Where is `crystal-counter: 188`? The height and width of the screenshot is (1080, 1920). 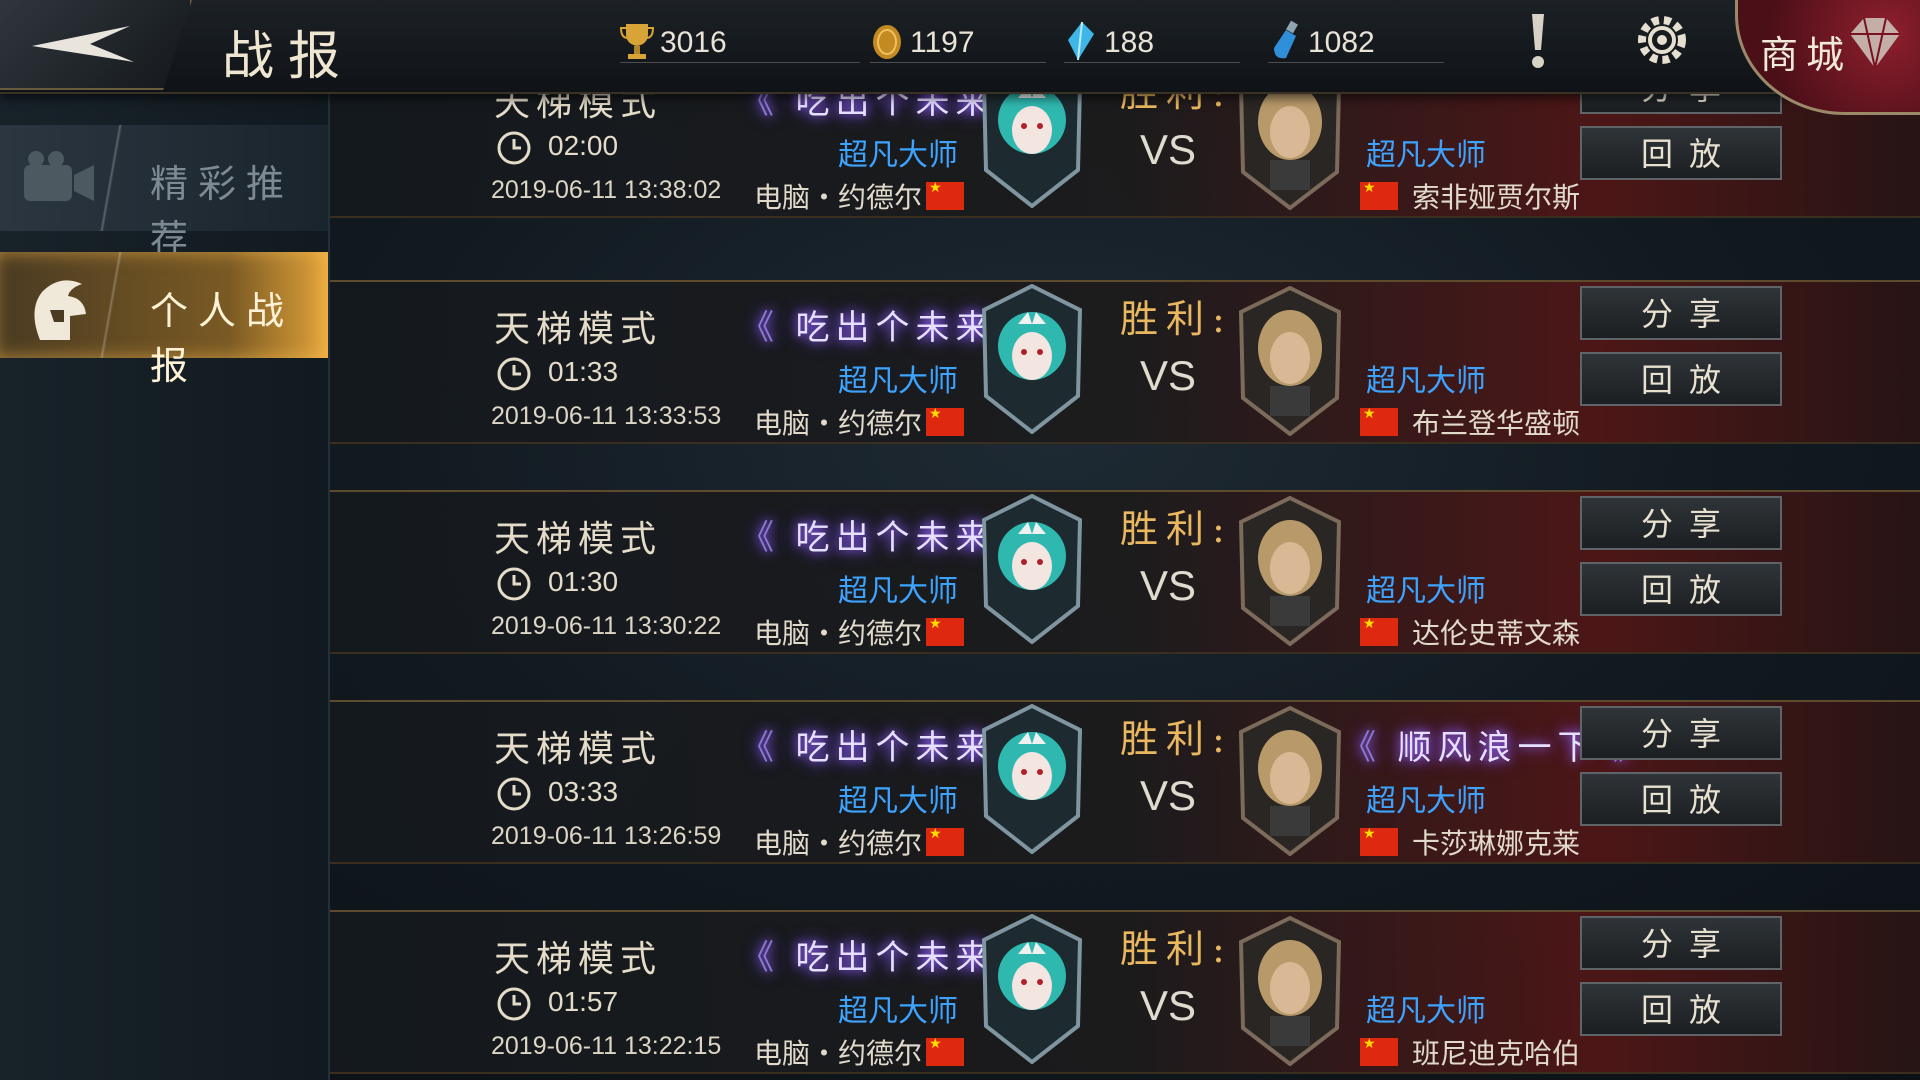
crystal-counter: 188 is located at coordinates (1152, 42).